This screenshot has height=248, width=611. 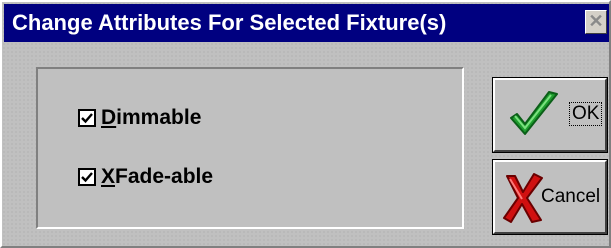 I want to click on xfadeable-option: XFade-able, so click(x=145, y=177).